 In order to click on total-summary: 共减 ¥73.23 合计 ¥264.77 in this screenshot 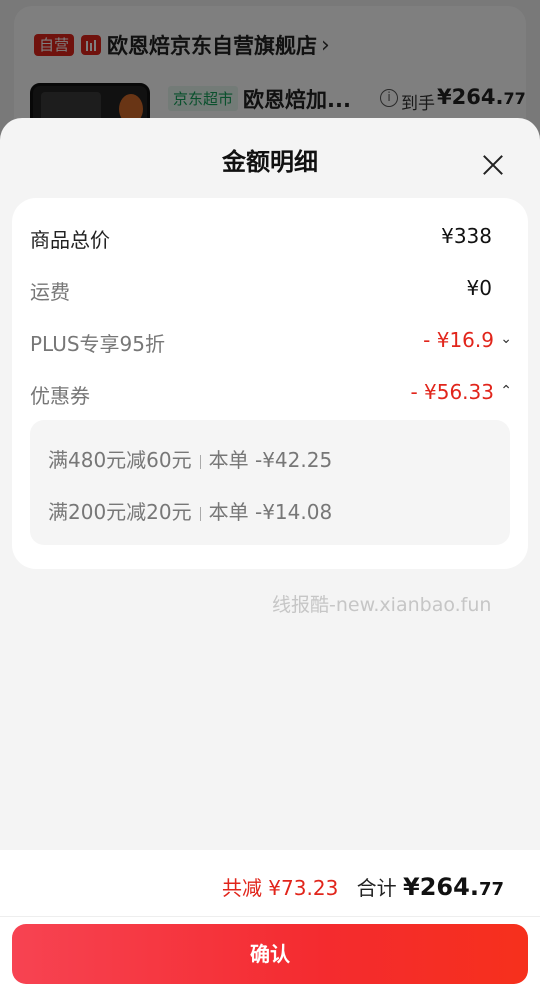, I will do `click(363, 886)`.